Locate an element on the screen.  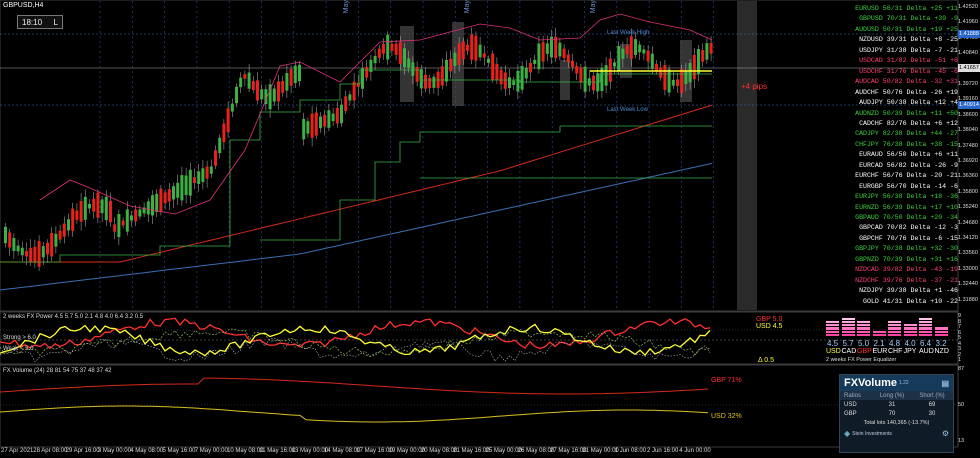
date-tick: 29 Apr 16:00 is located at coordinates (82, 451).